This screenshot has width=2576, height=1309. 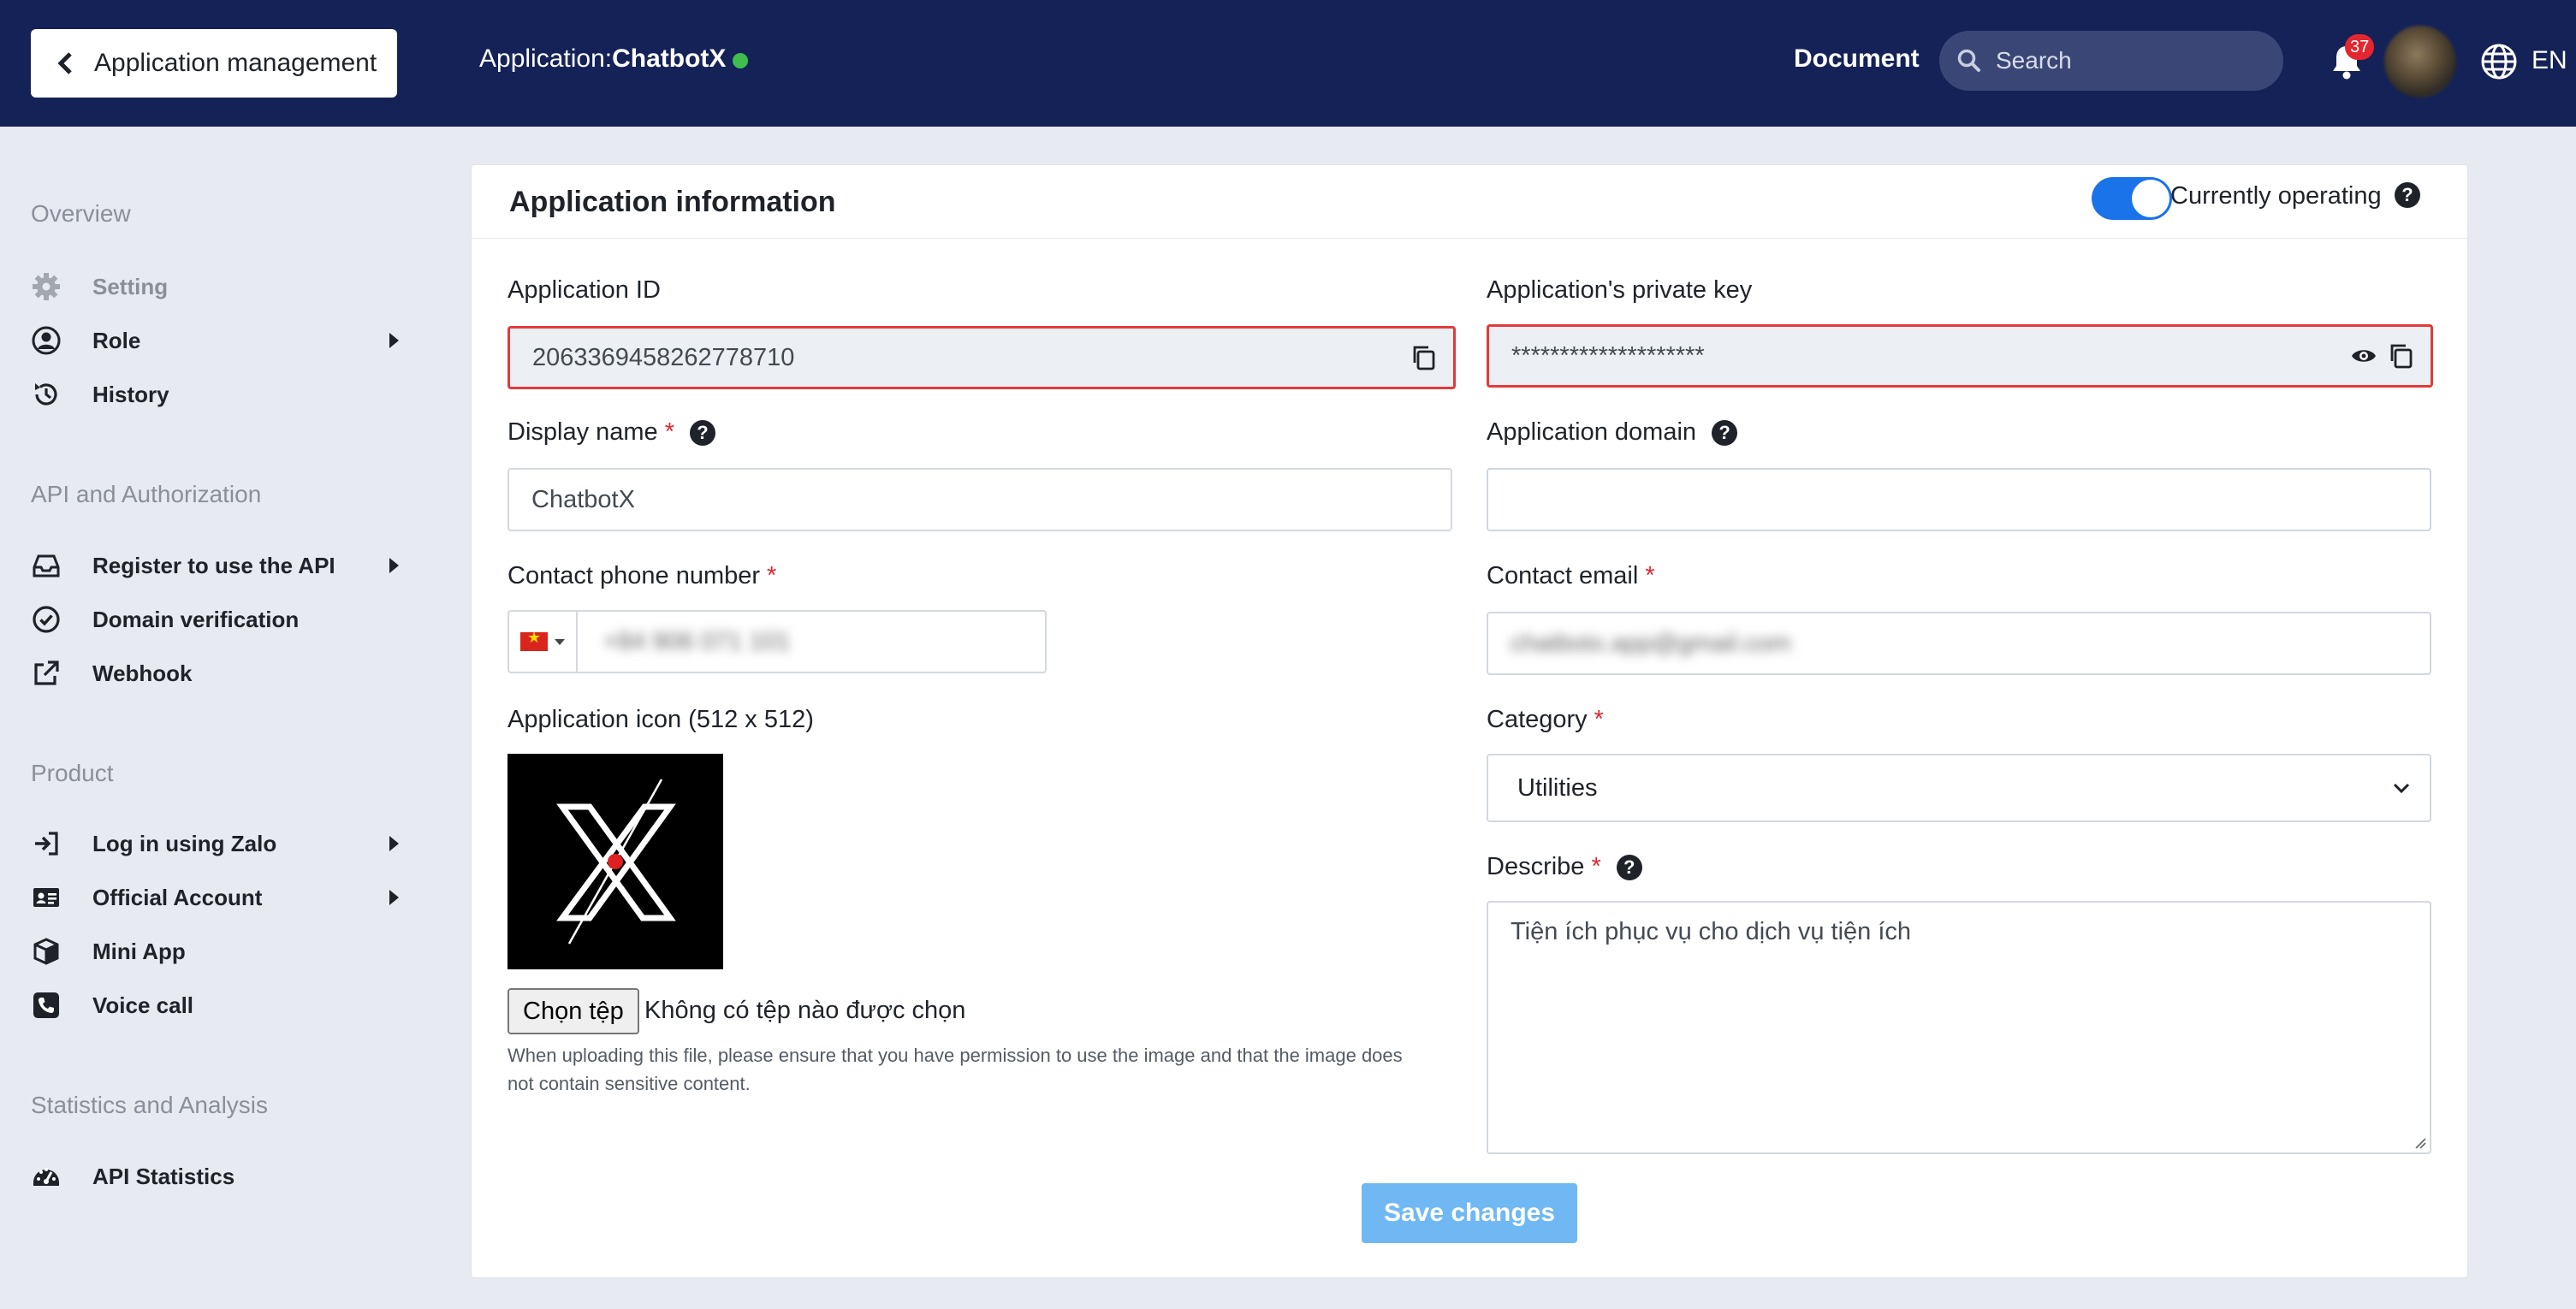 What do you see at coordinates (163, 1176) in the screenshot?
I see `sidebar-item-label: API Statistics` at bounding box center [163, 1176].